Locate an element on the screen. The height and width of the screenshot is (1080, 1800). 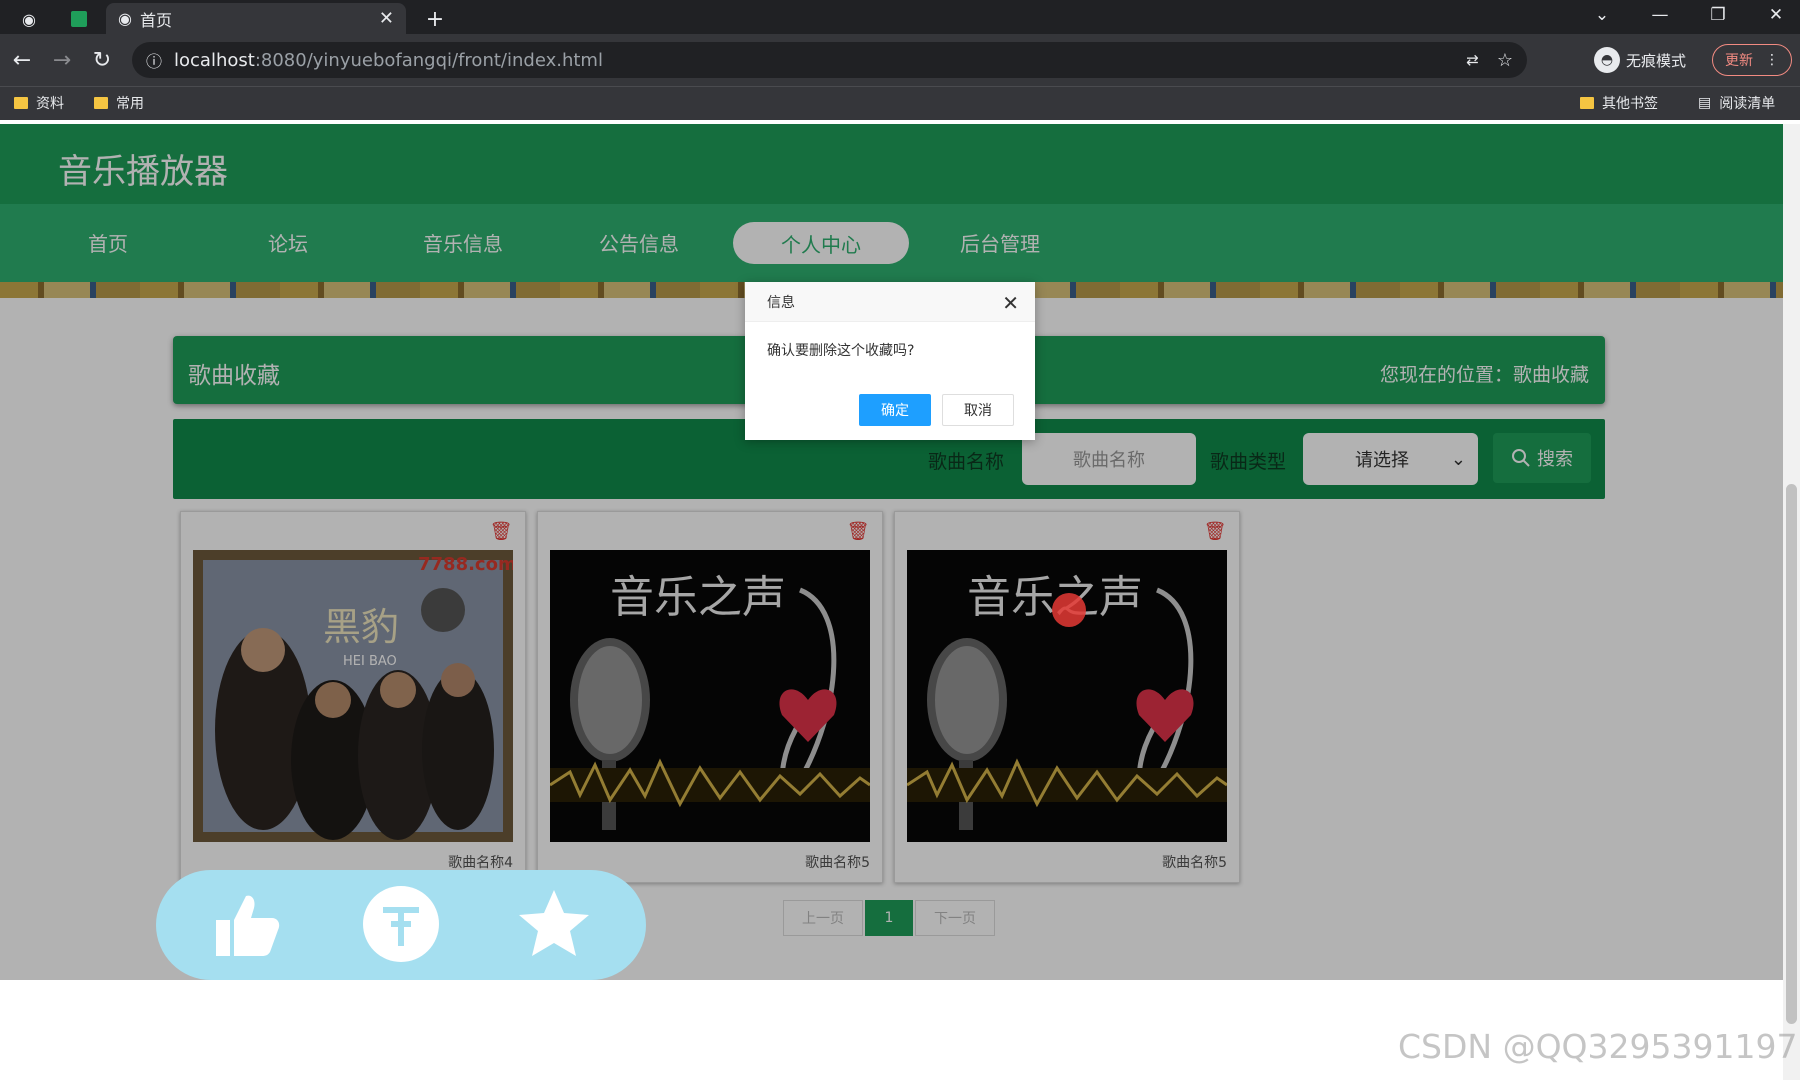
tab-search-icon: ⌄ is located at coordinates (1602, 15).